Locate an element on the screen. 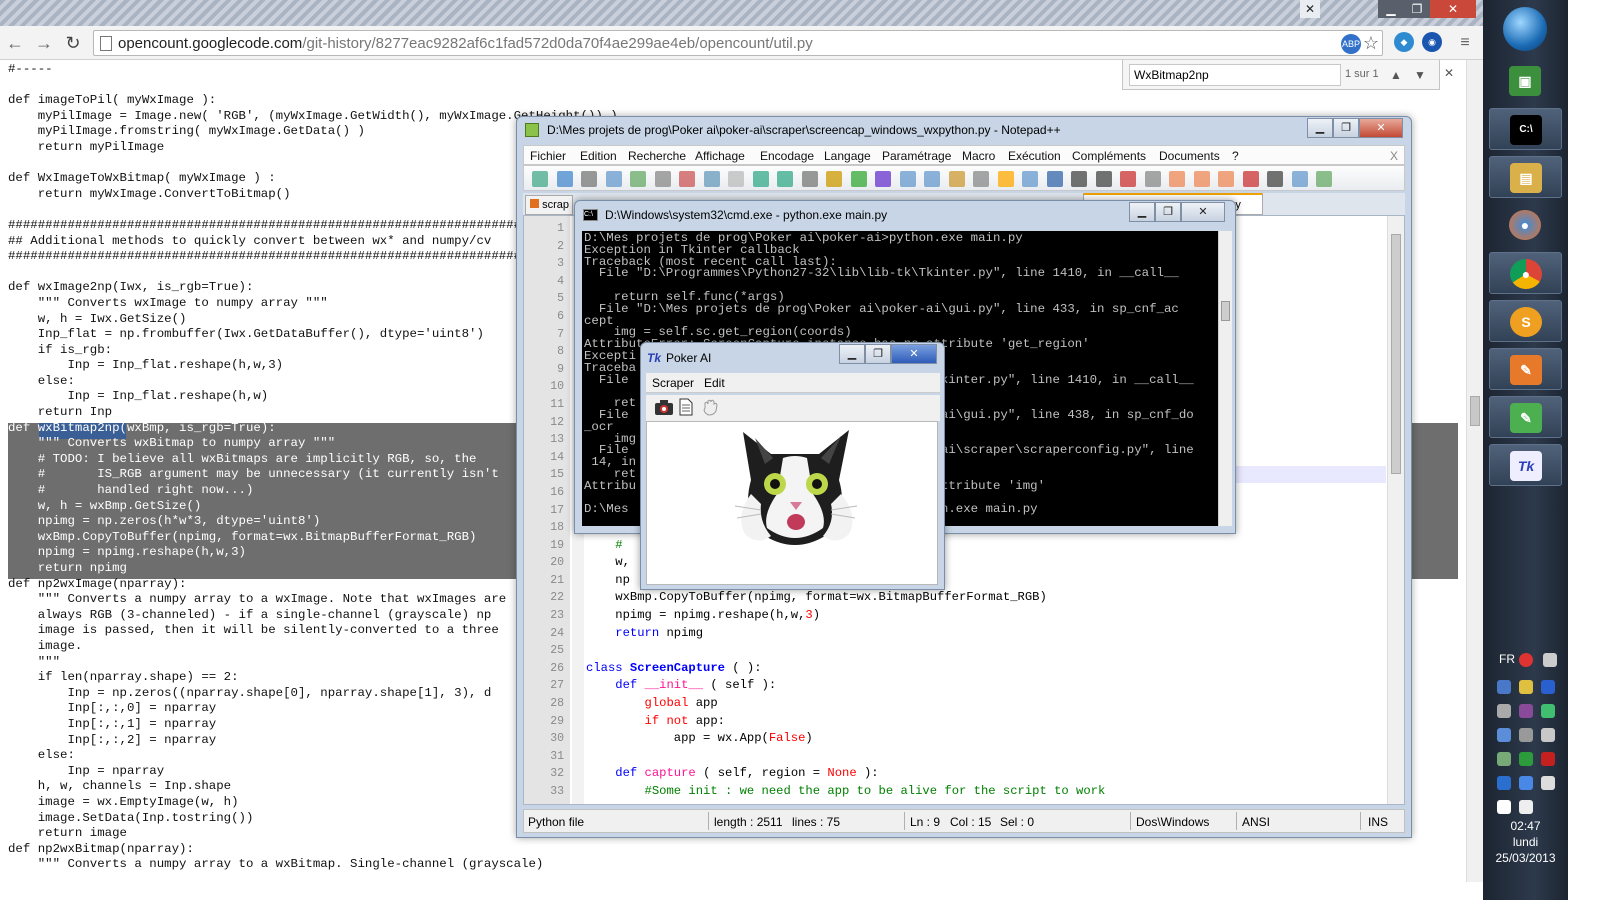  taskbar-app-chrome: ● is located at coordinates (1525, 273).